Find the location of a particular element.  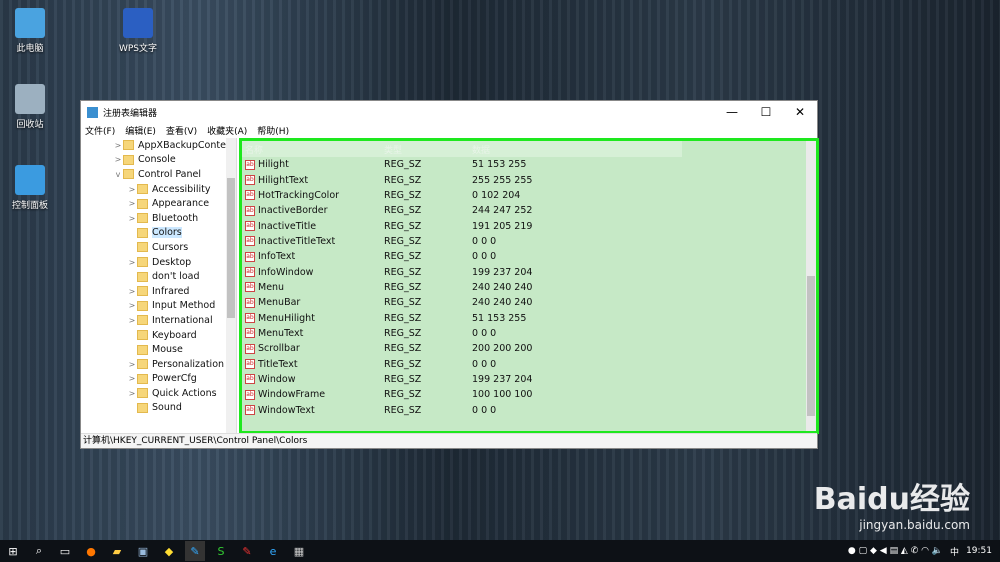

table-row: ab Hilight REG_SZ 51 153 255 is located at coordinates (529, 164).